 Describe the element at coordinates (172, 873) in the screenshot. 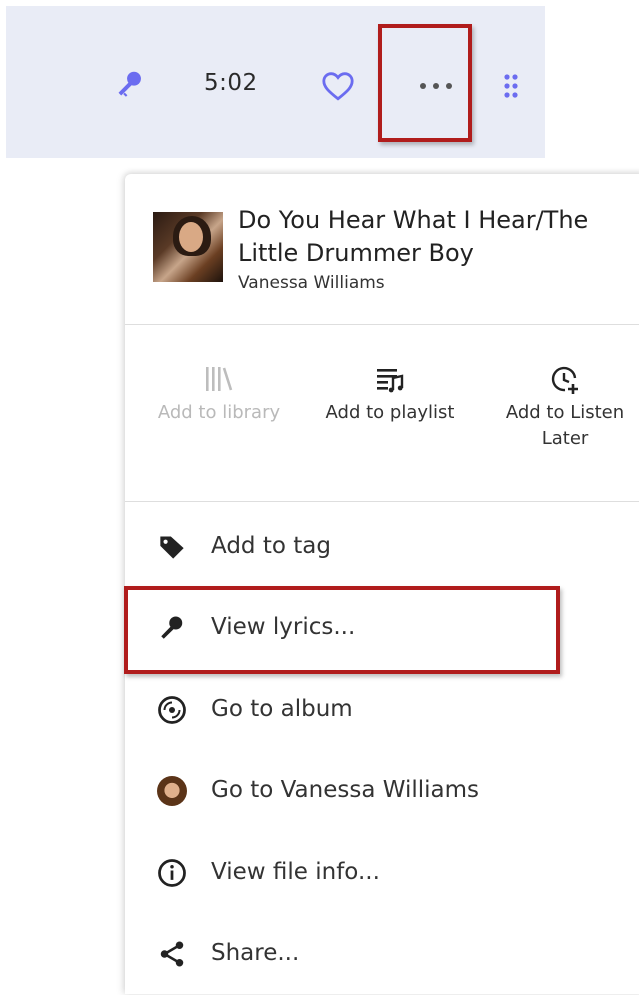

I see `info-icon` at that location.